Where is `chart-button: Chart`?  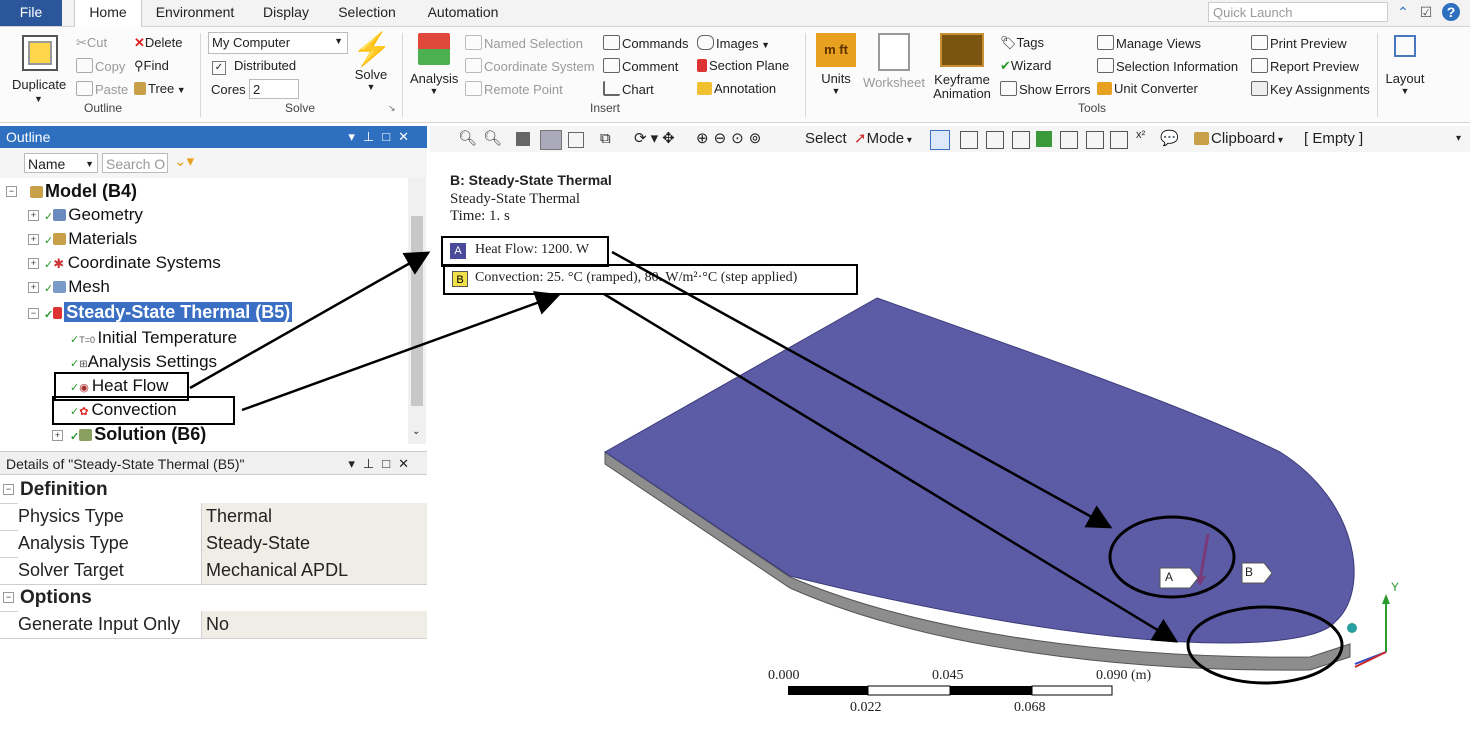
chart-button: Chart is located at coordinates (628, 89).